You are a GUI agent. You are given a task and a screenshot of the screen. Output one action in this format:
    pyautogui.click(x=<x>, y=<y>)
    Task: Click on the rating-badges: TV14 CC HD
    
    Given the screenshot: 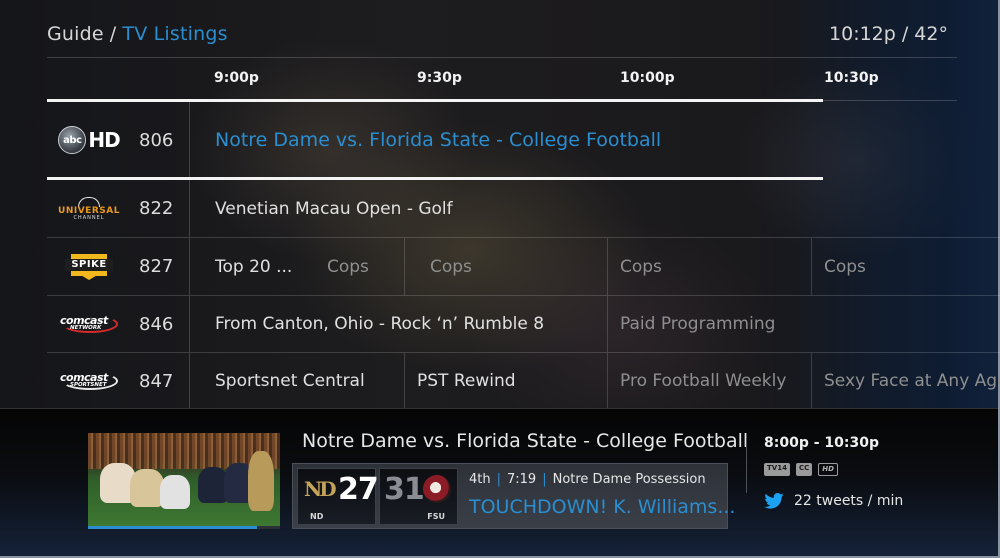 What is the action you would take?
    pyautogui.click(x=801, y=469)
    